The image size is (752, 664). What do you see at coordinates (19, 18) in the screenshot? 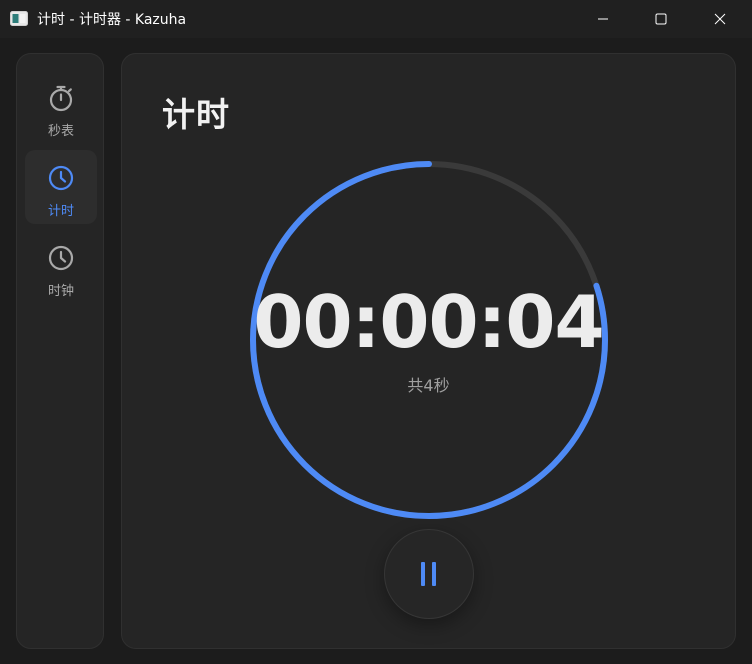
I see `app-icon` at bounding box center [19, 18].